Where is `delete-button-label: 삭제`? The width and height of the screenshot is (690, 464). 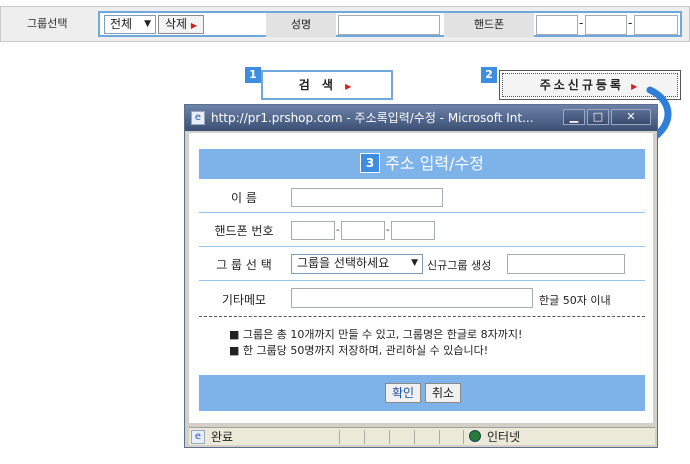 delete-button-label: 삭제 is located at coordinates (176, 24).